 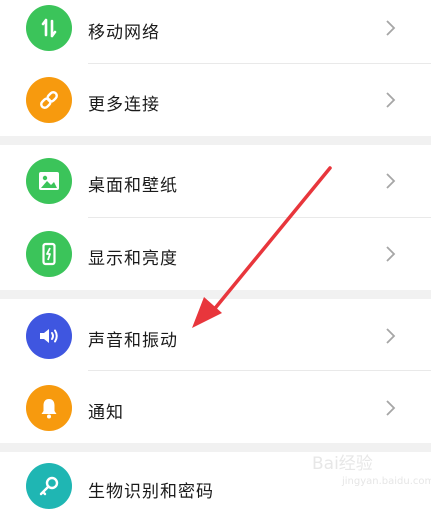 What do you see at coordinates (133, 259) in the screenshot?
I see `settings-item-label: 显示和亮度` at bounding box center [133, 259].